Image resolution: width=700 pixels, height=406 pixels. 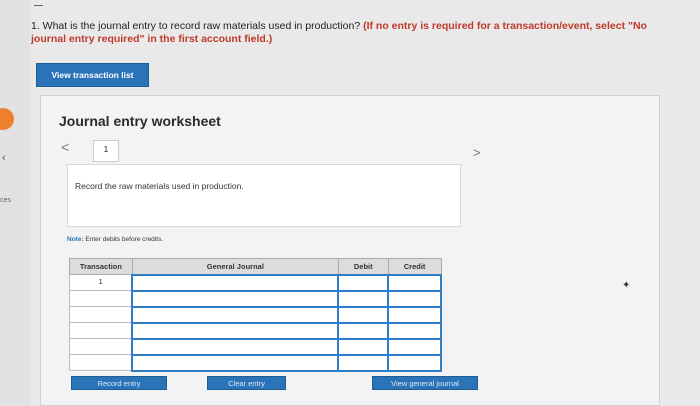 I want to click on next-entry-icon: >, so click(x=477, y=152).